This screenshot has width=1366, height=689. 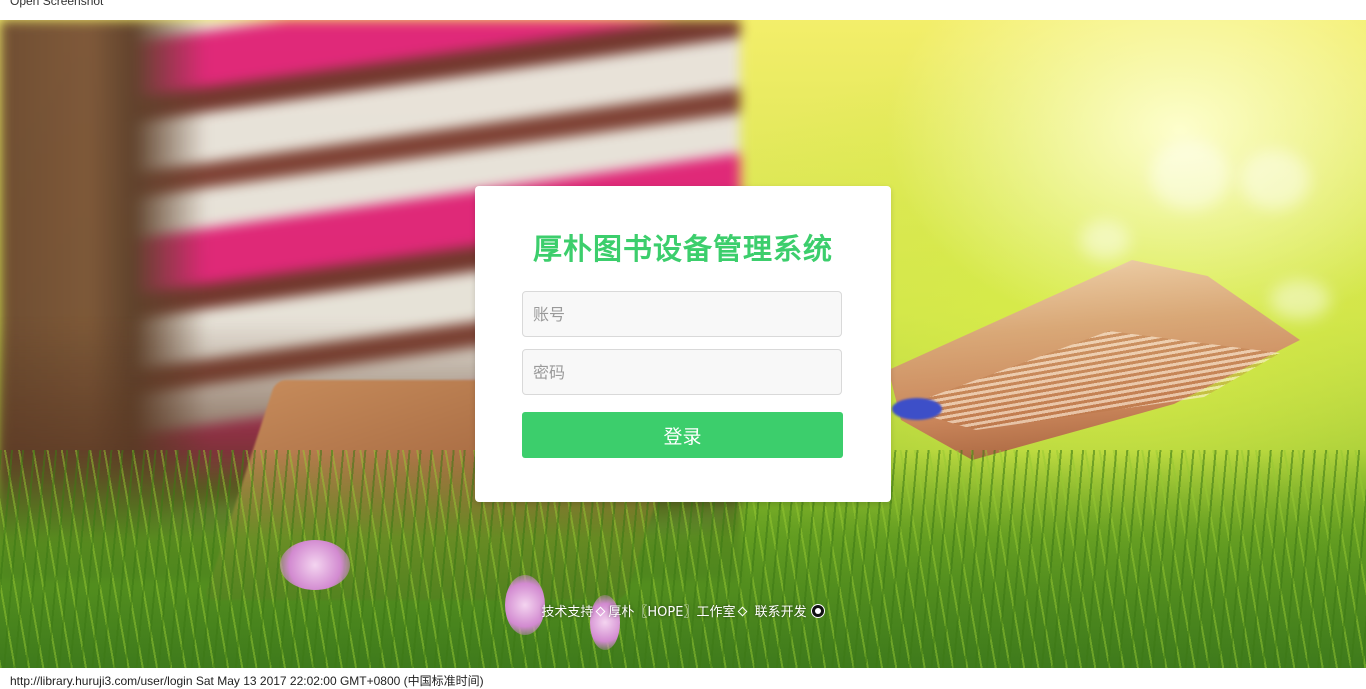 I want to click on login-title: 厚朴图书设备管理系统, so click(x=682, y=249).